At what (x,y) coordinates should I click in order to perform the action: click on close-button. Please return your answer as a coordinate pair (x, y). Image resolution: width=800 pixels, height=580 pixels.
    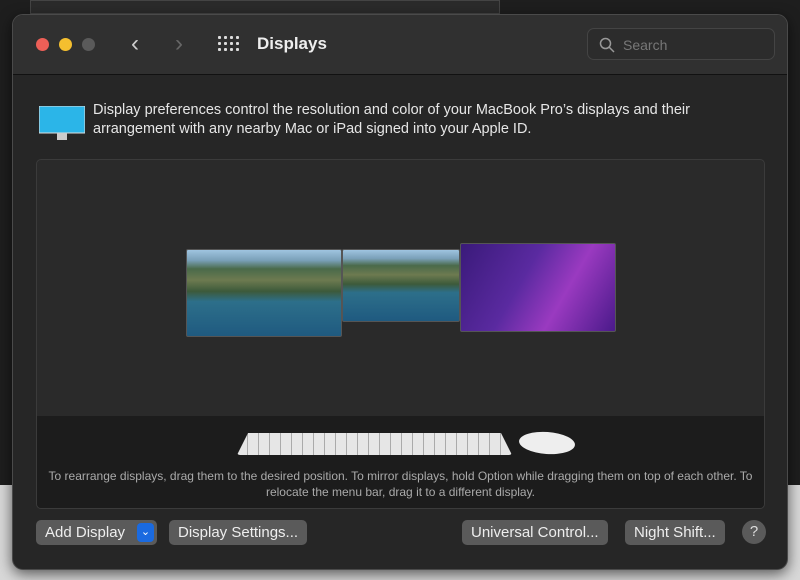
    Looking at the image, I should click on (42, 44).